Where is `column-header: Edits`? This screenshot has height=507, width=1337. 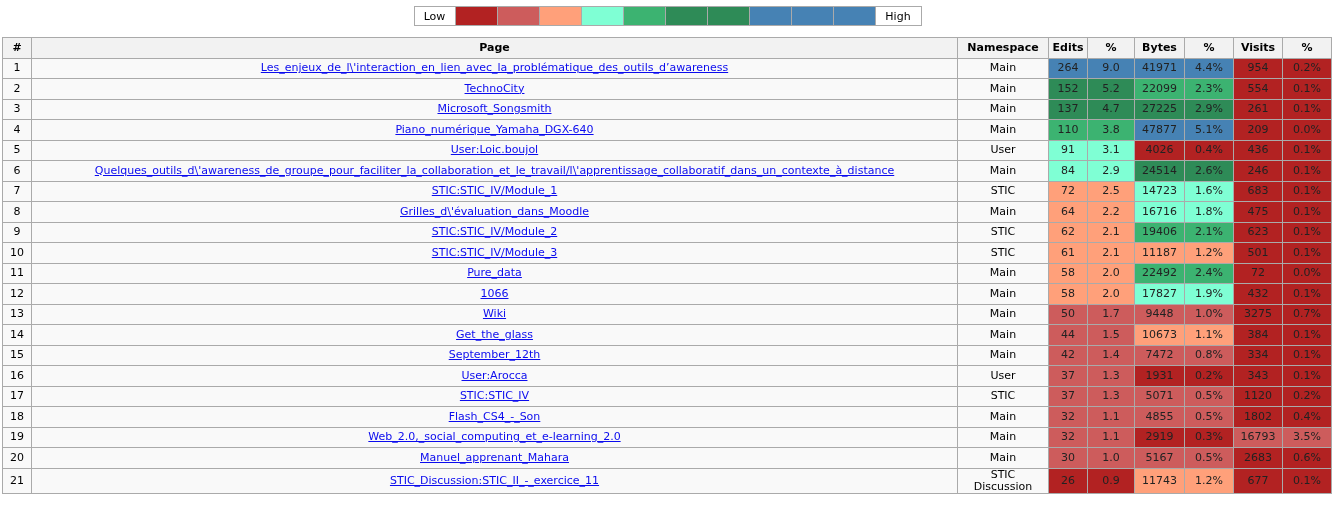
column-header: Edits is located at coordinates (1068, 47).